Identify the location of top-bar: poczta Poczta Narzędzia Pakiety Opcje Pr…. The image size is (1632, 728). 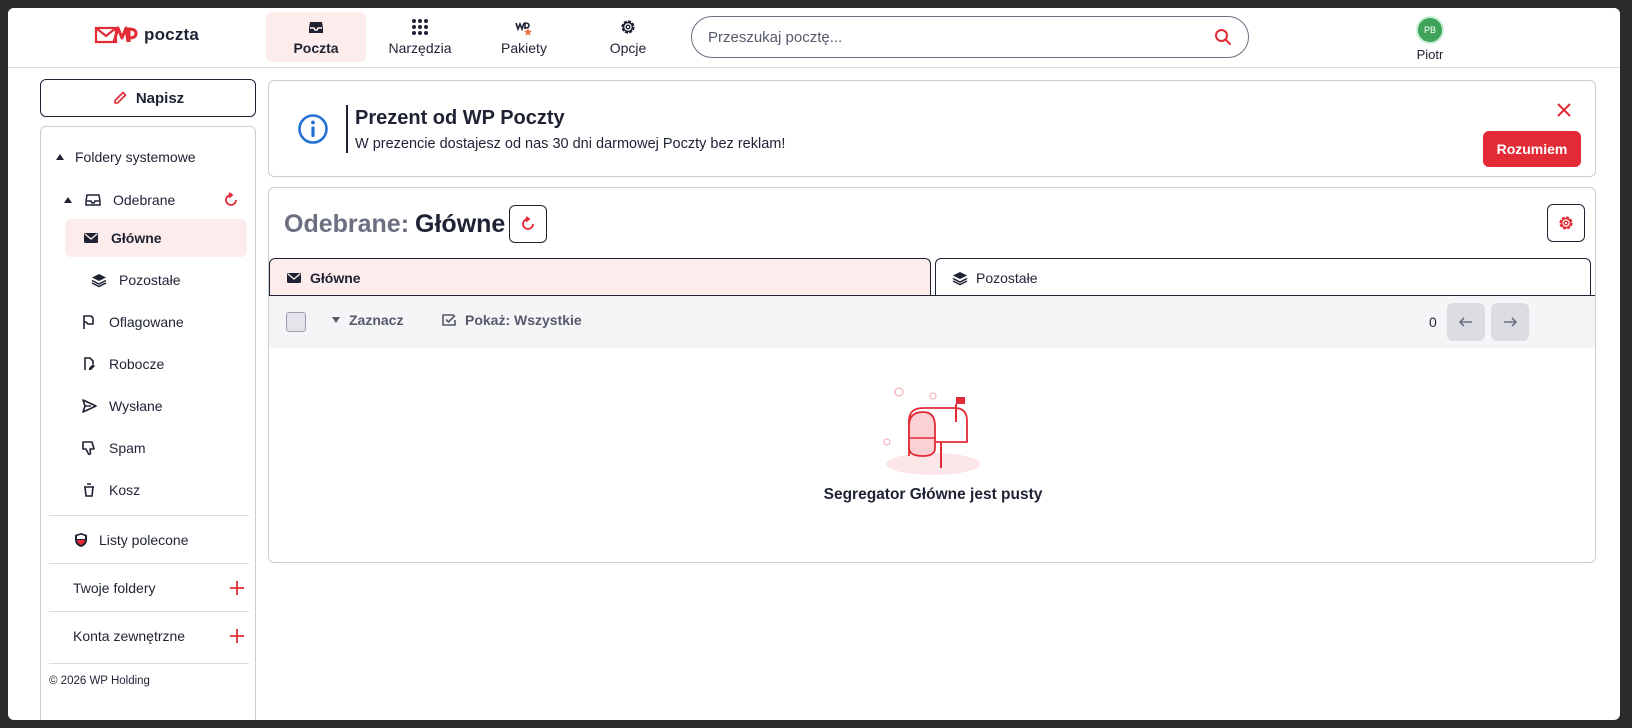
(814, 38).